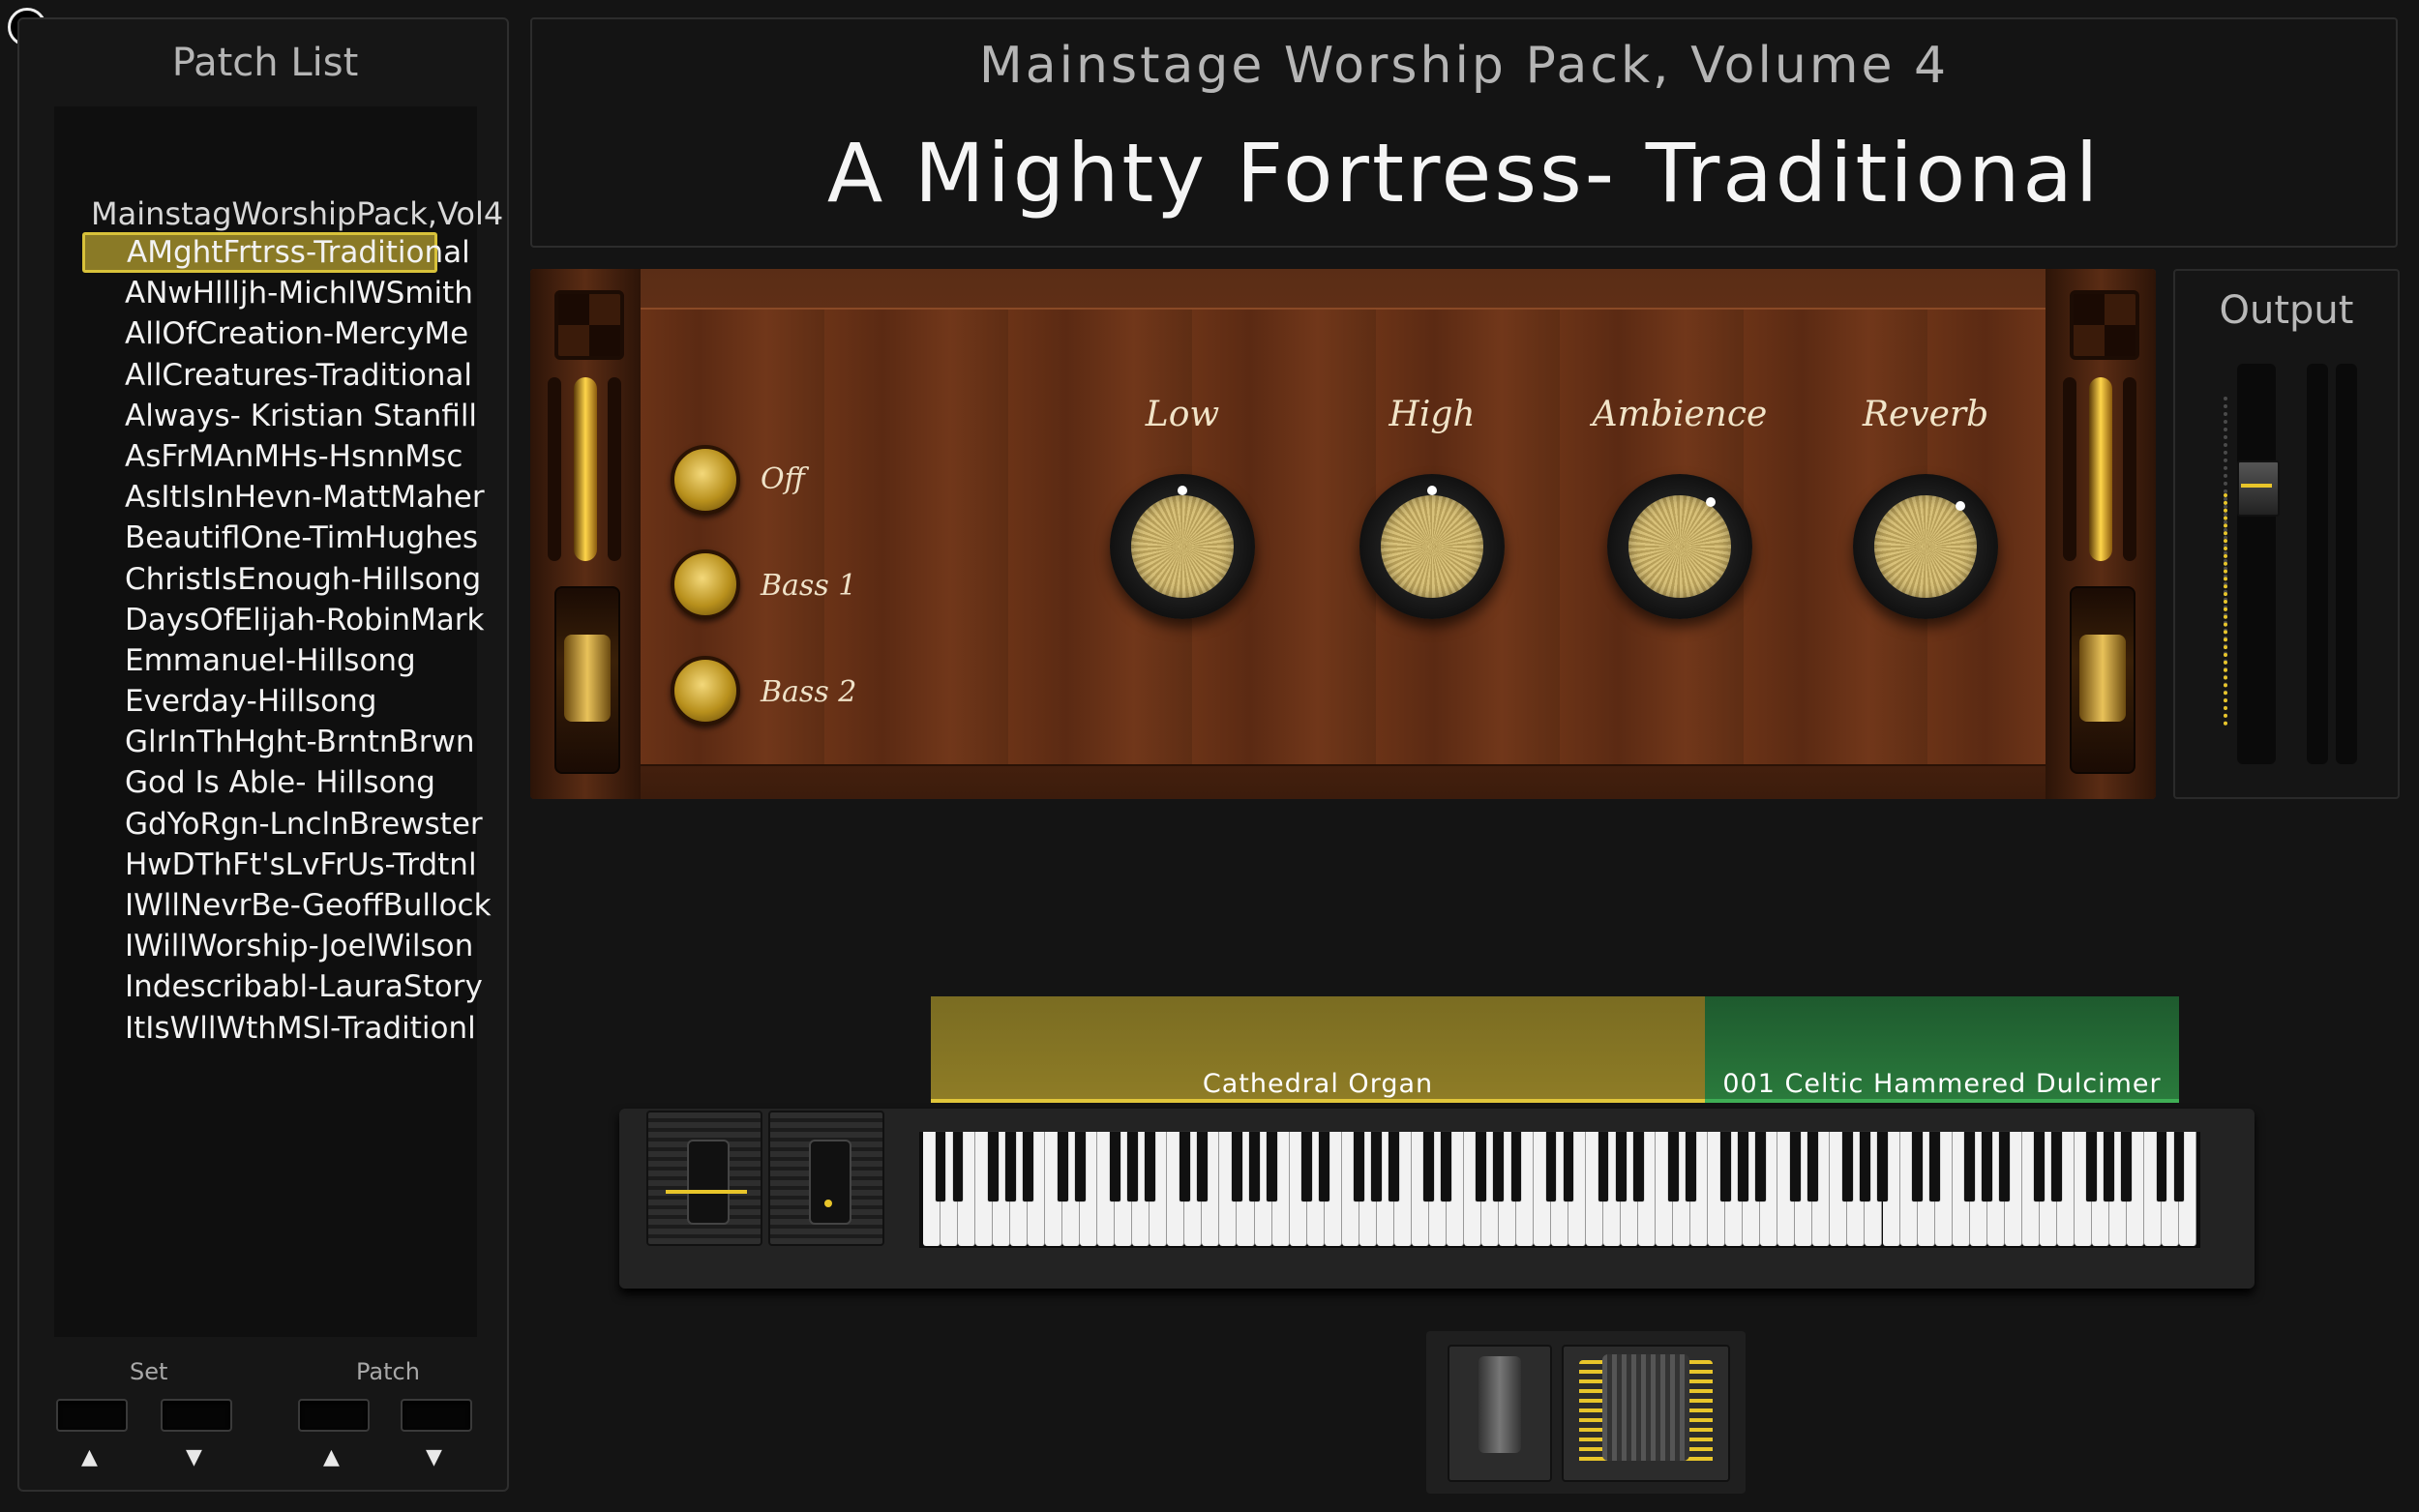 This screenshot has width=2419, height=1512. I want to click on patch-item: AllCreatures-Traditional, so click(266, 375).